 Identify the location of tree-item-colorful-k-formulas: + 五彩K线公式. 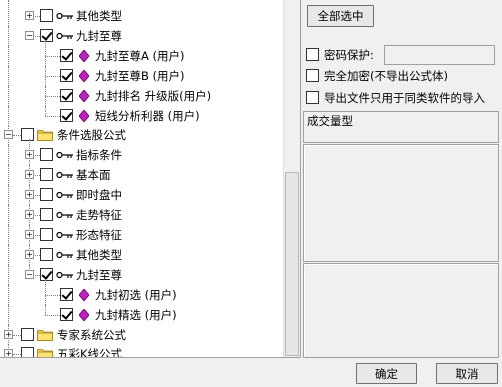
(141, 351).